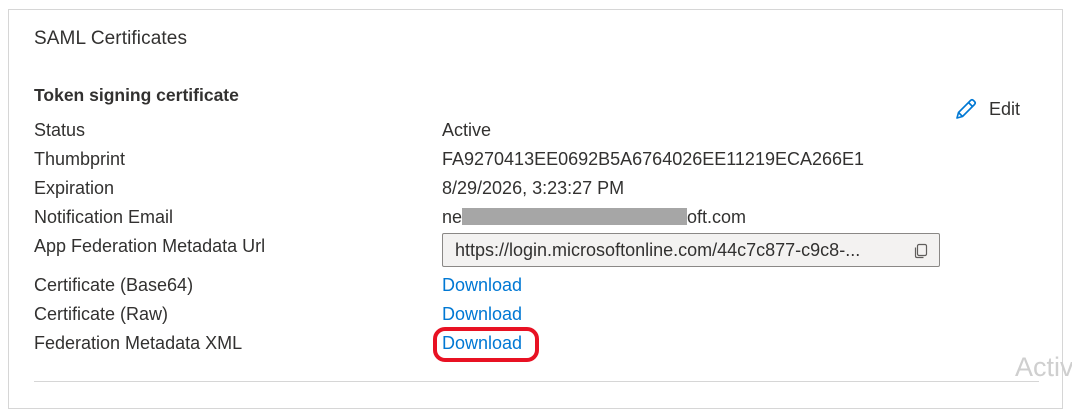 The height and width of the screenshot is (409, 1072). What do you see at coordinates (114, 285) in the screenshot?
I see `certificate-base64-label: Certificate (Base64)` at bounding box center [114, 285].